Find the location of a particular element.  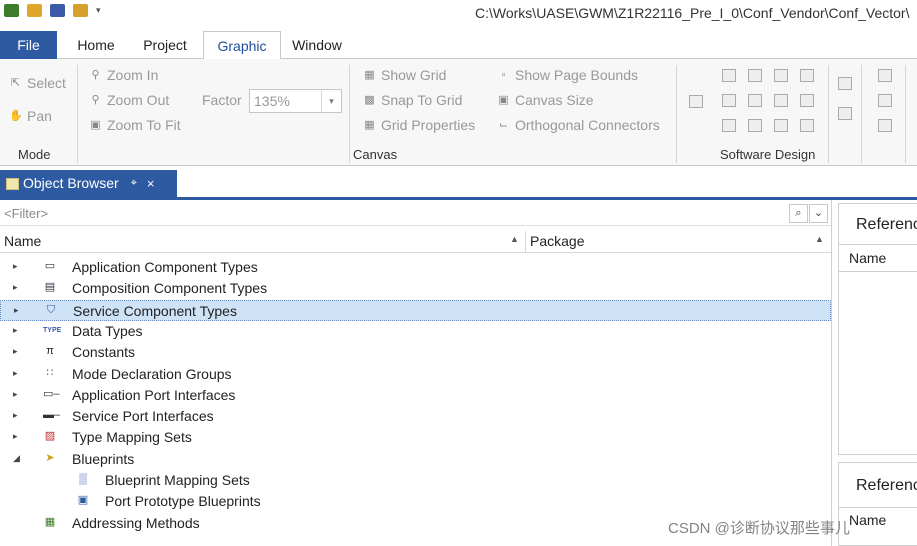

tree-row: ▒ Blueprint Mapping Sets is located at coordinates (415, 480).